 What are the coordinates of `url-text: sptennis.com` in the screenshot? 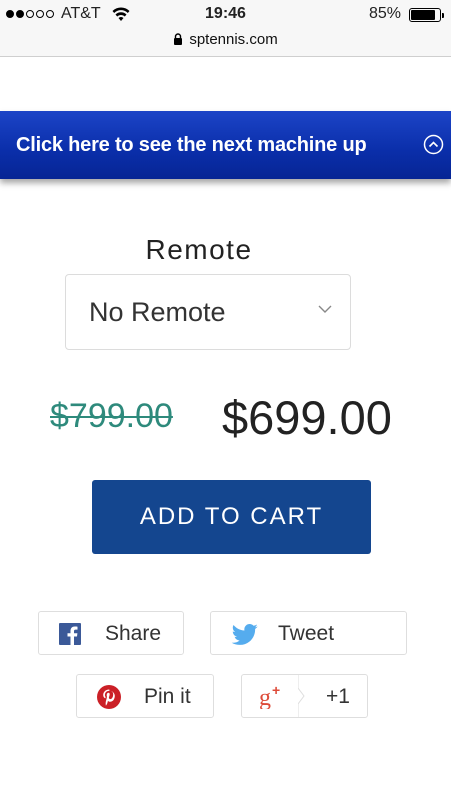 It's located at (233, 39).